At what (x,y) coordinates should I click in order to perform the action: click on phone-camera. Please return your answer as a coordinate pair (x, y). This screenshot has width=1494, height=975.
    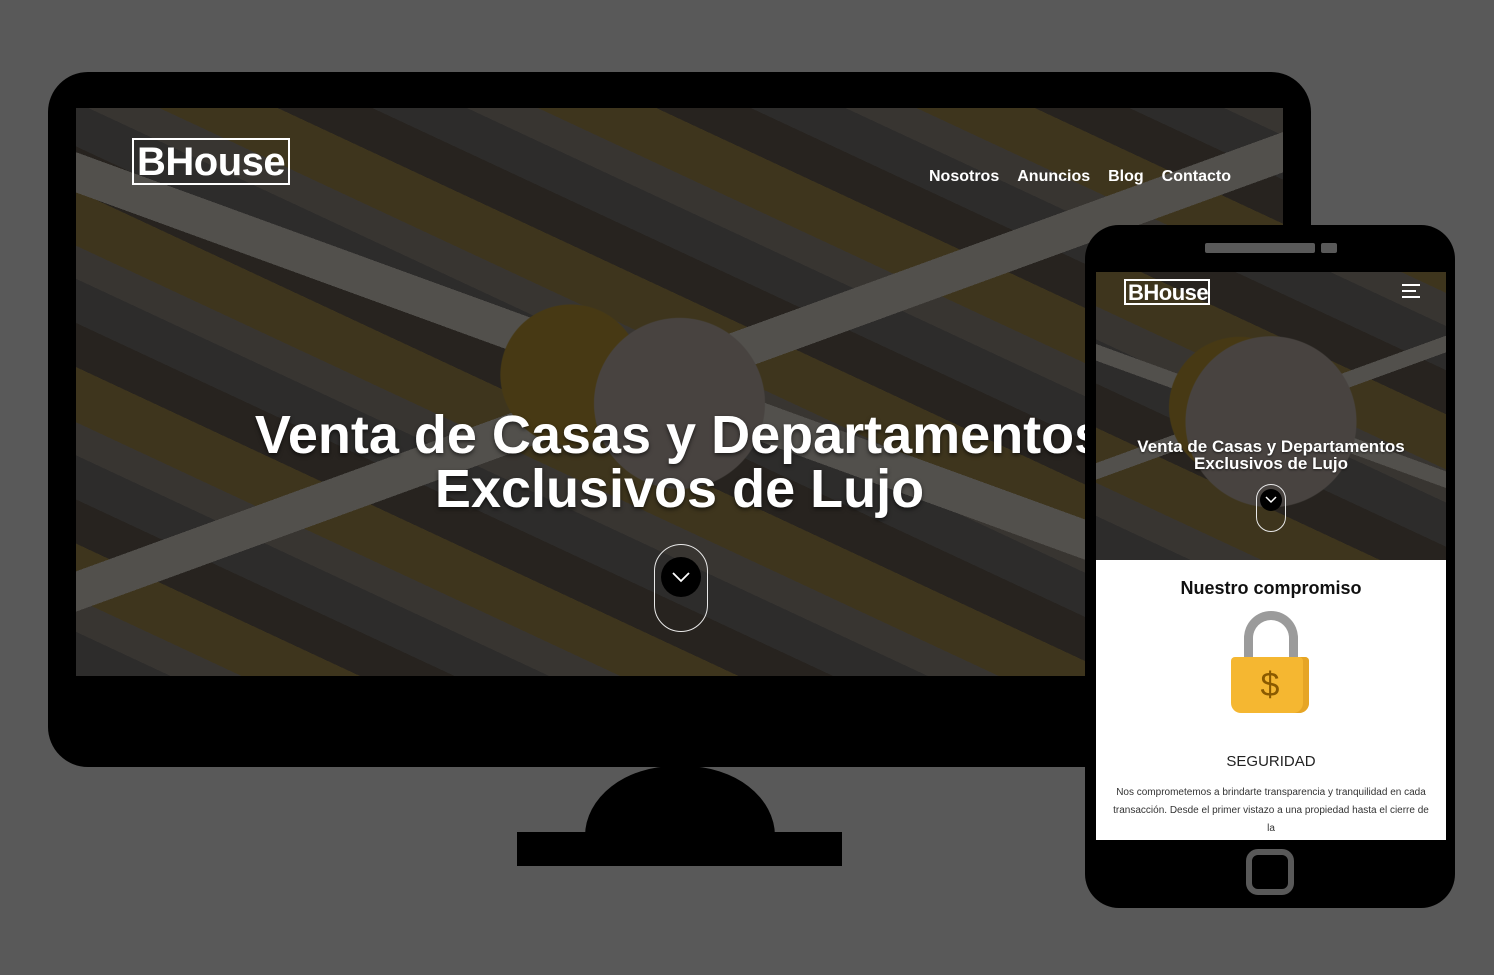
    Looking at the image, I should click on (1329, 248).